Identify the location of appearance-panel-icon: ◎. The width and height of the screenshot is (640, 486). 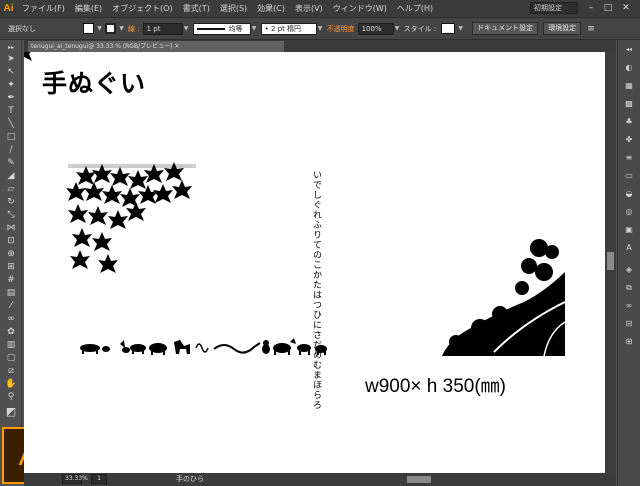
(629, 211).